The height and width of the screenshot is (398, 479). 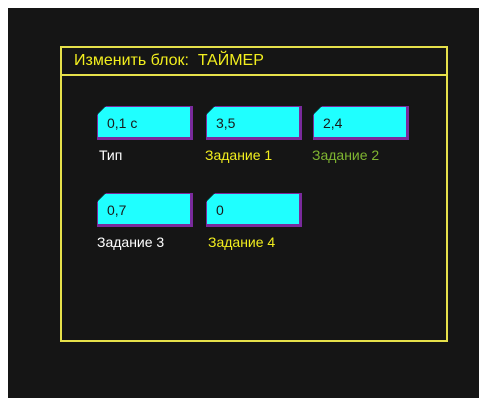 I want to click on setpoint-2-value-field: 2,4, so click(x=361, y=123).